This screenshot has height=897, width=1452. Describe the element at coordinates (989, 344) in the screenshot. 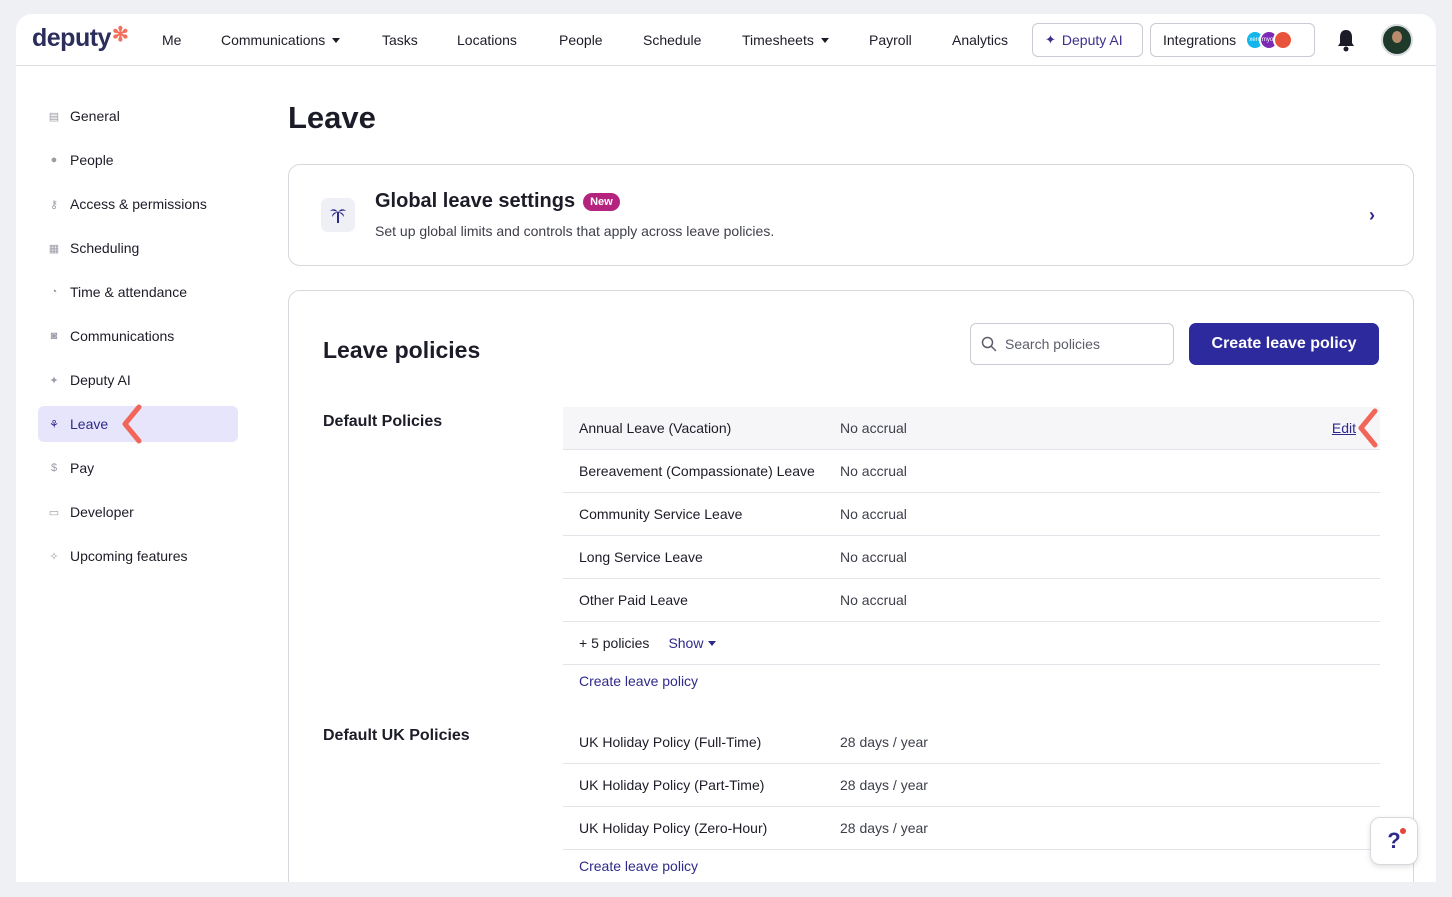

I see `search-icon` at that location.